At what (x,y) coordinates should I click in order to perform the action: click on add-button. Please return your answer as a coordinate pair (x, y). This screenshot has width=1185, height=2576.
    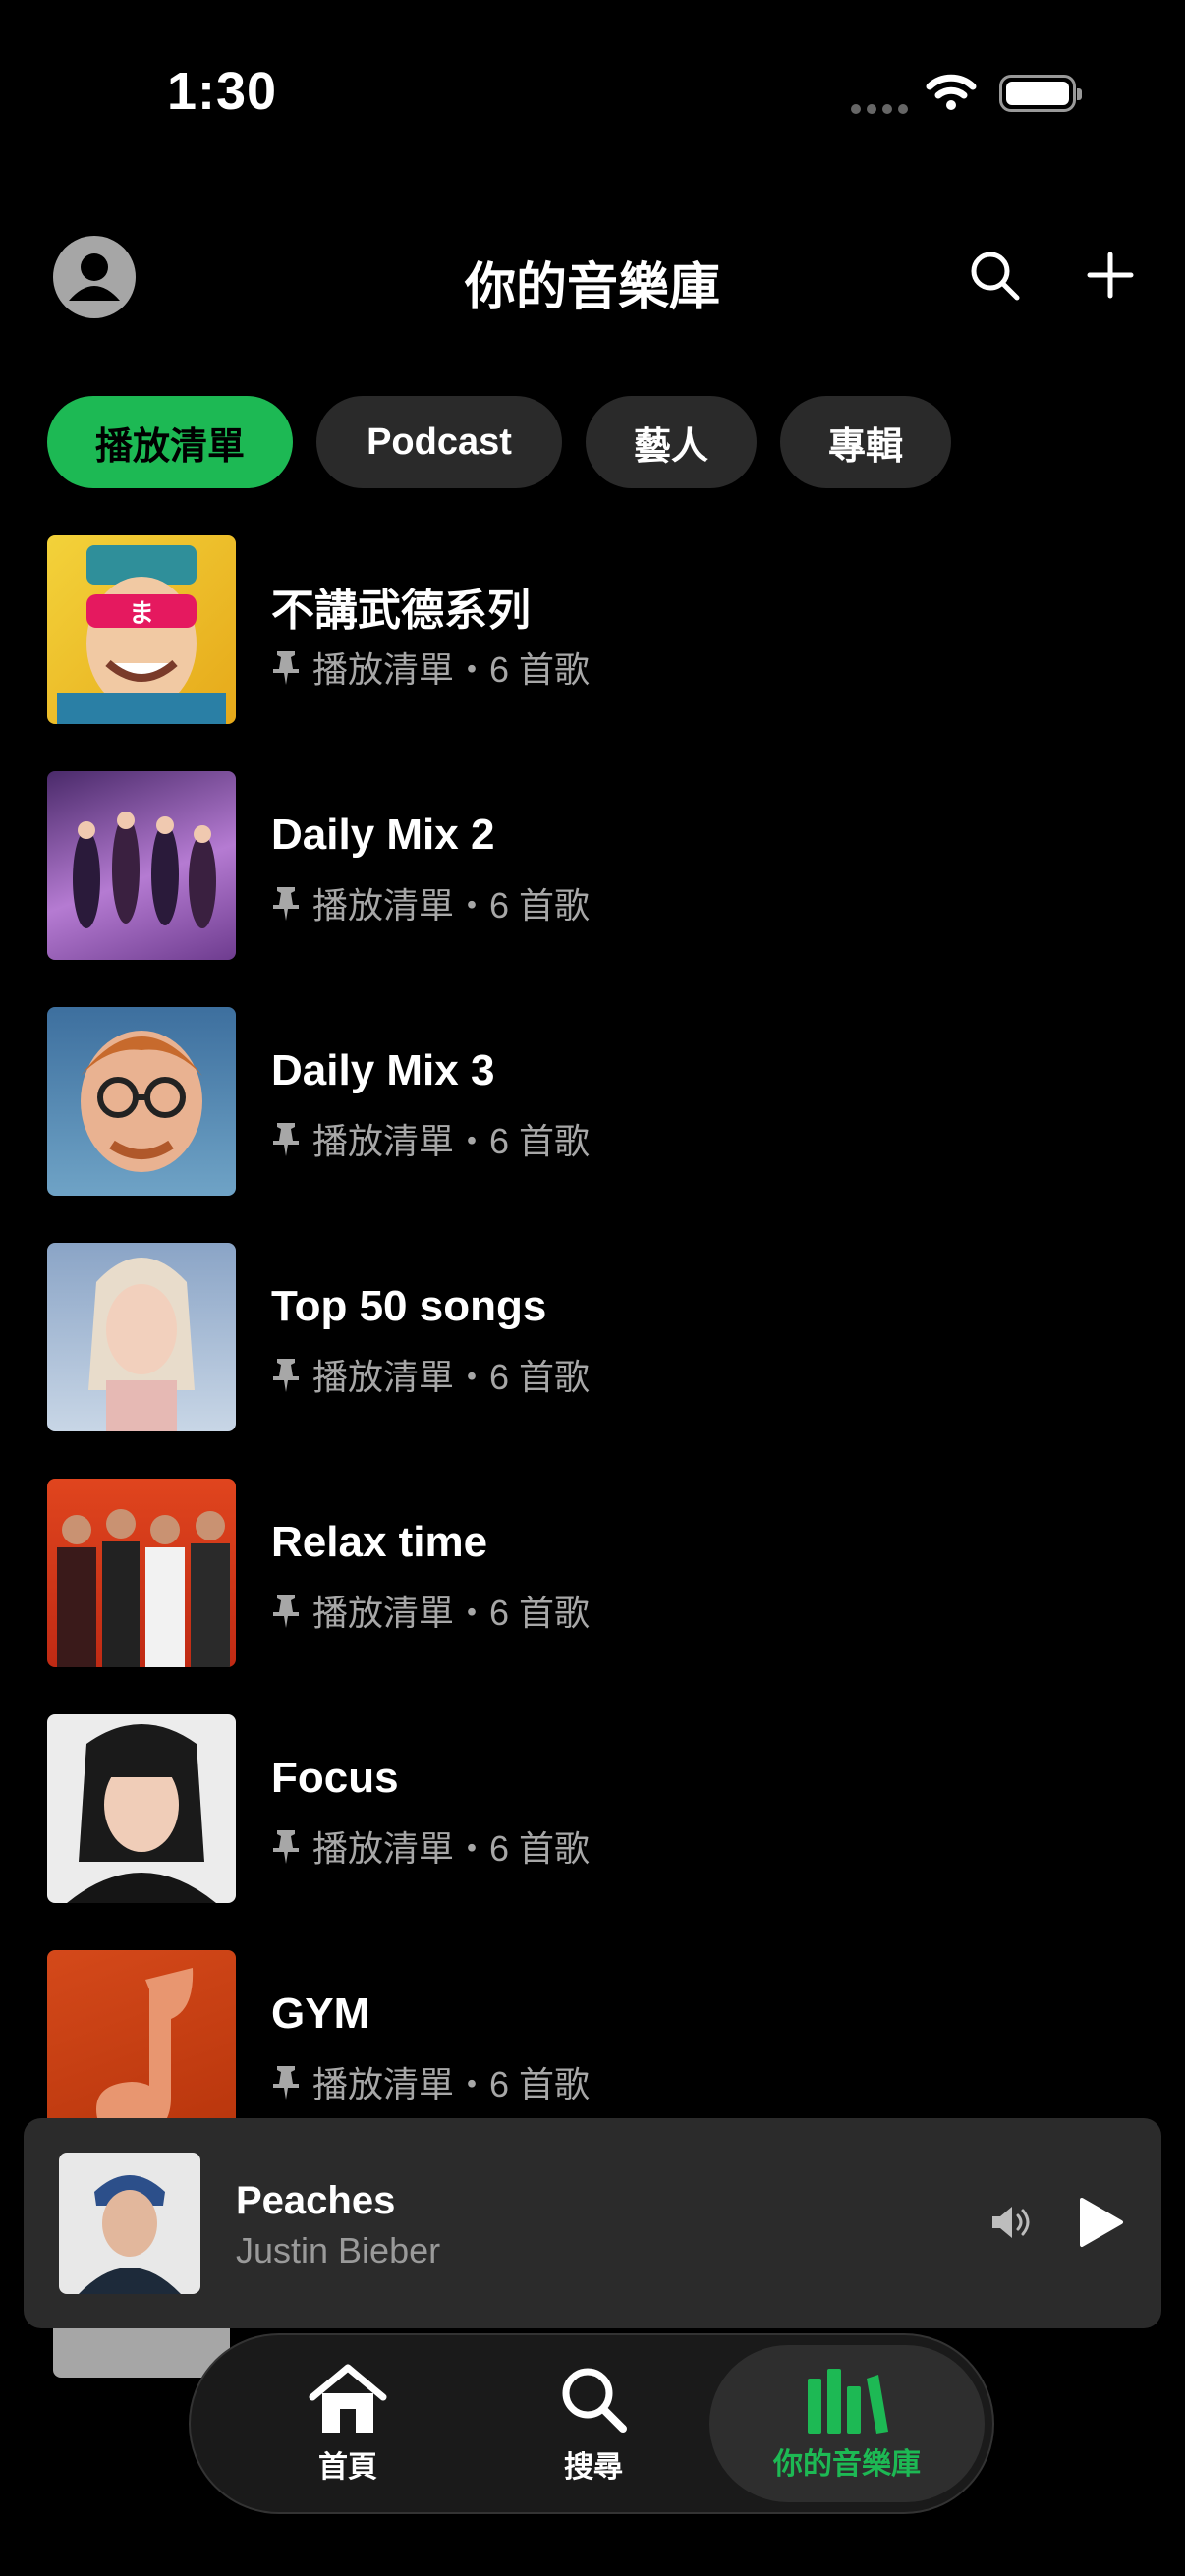
    Looking at the image, I should click on (1111, 275).